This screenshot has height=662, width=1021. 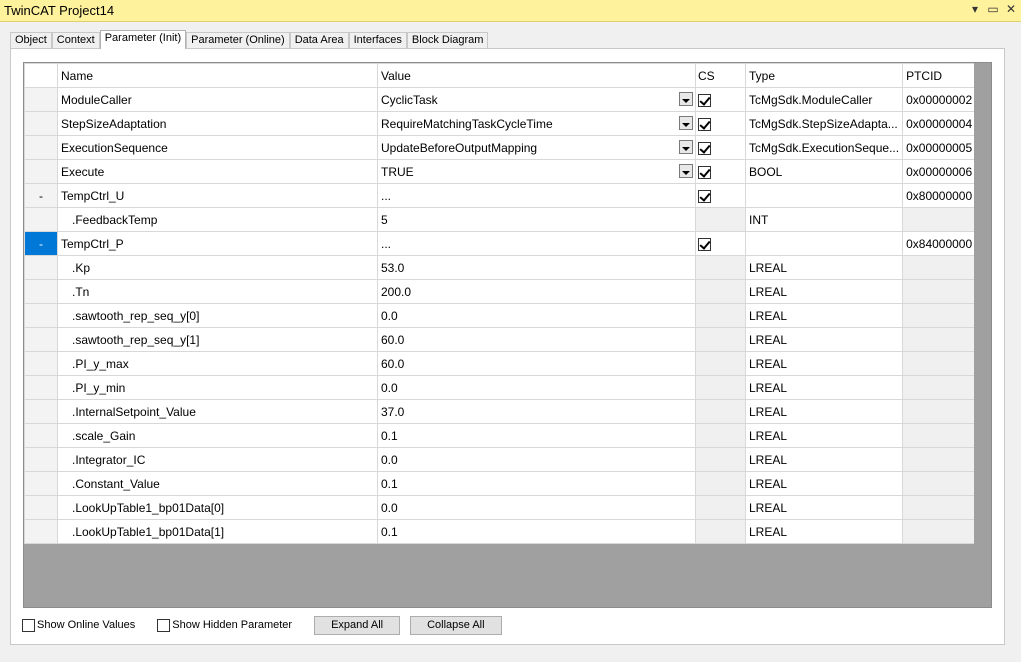 I want to click on tab-object: Object, so click(x=31, y=40).